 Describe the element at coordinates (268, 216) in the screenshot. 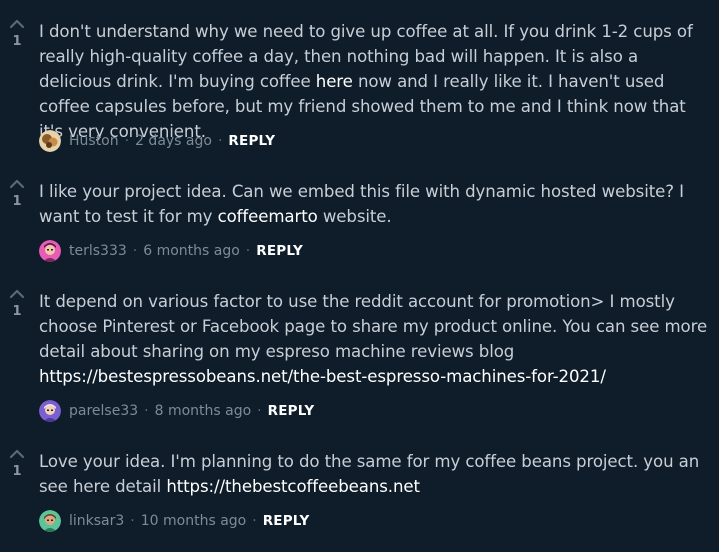

I see `comment-link: coffeemarto` at that location.